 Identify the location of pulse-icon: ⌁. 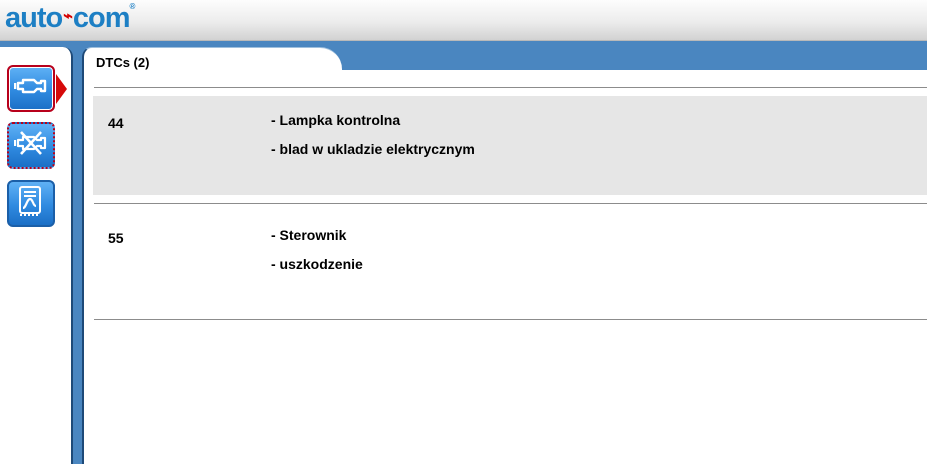
(68, 16).